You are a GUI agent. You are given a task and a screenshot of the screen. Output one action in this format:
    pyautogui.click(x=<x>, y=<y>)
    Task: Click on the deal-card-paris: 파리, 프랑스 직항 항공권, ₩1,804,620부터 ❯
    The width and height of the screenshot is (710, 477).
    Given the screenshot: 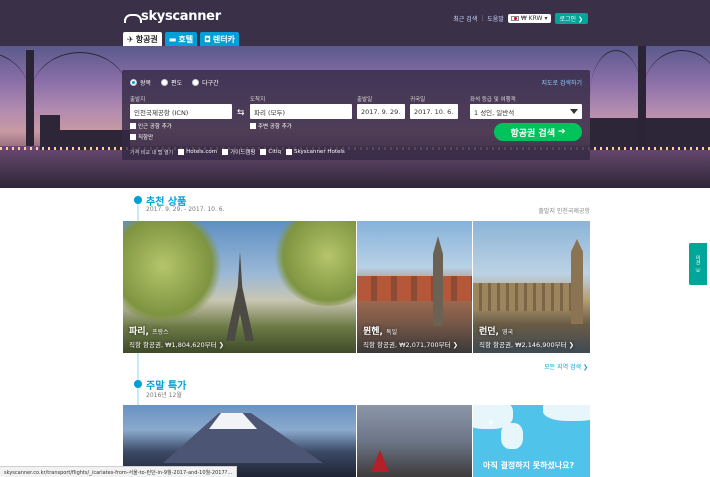 What is the action you would take?
    pyautogui.click(x=239, y=287)
    